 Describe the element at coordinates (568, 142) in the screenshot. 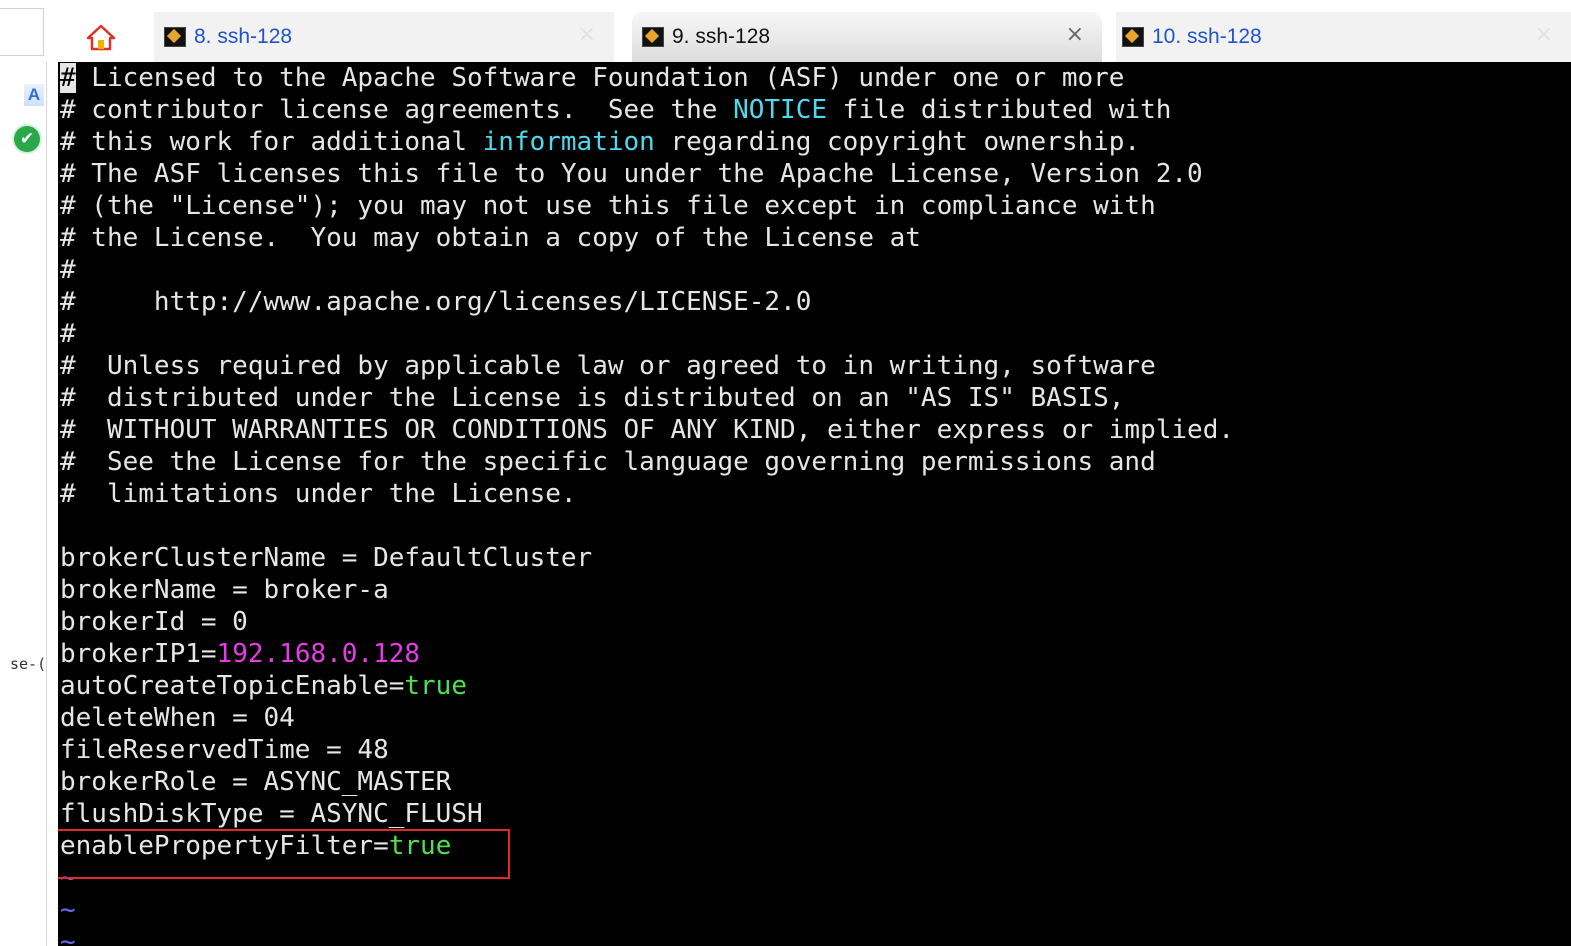

I see `terminal-text-segment: information` at that location.